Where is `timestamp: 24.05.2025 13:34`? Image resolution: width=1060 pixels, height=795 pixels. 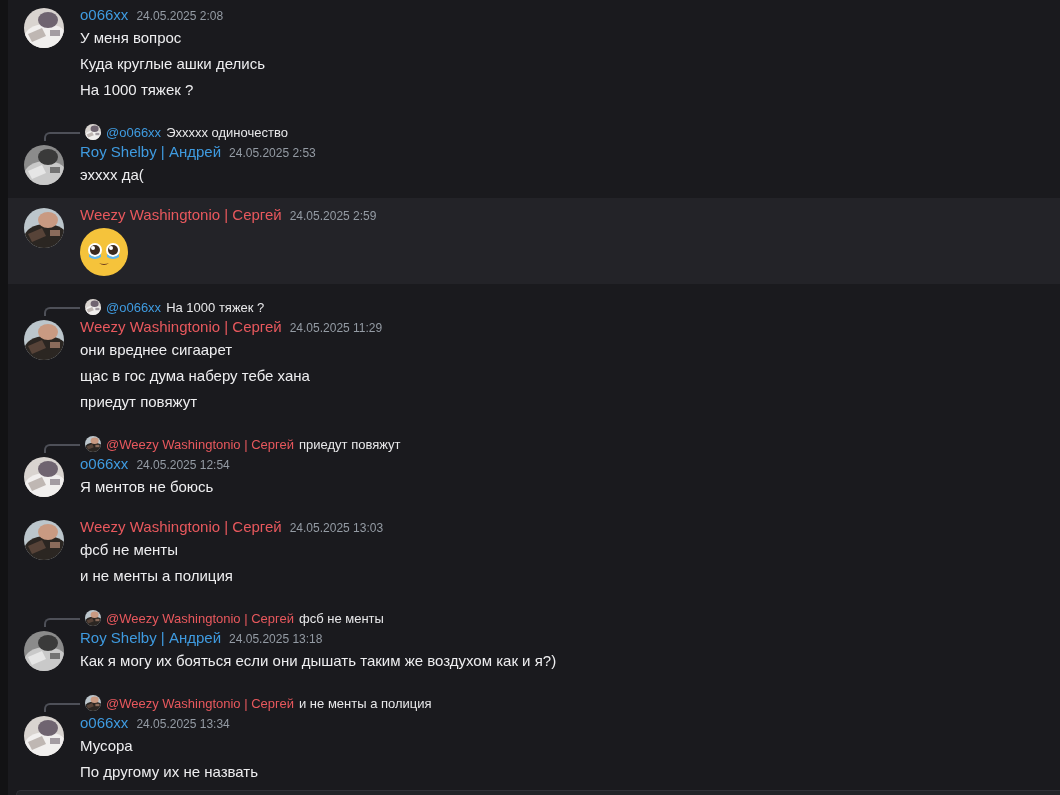
timestamp: 24.05.2025 13:34 is located at coordinates (183, 724).